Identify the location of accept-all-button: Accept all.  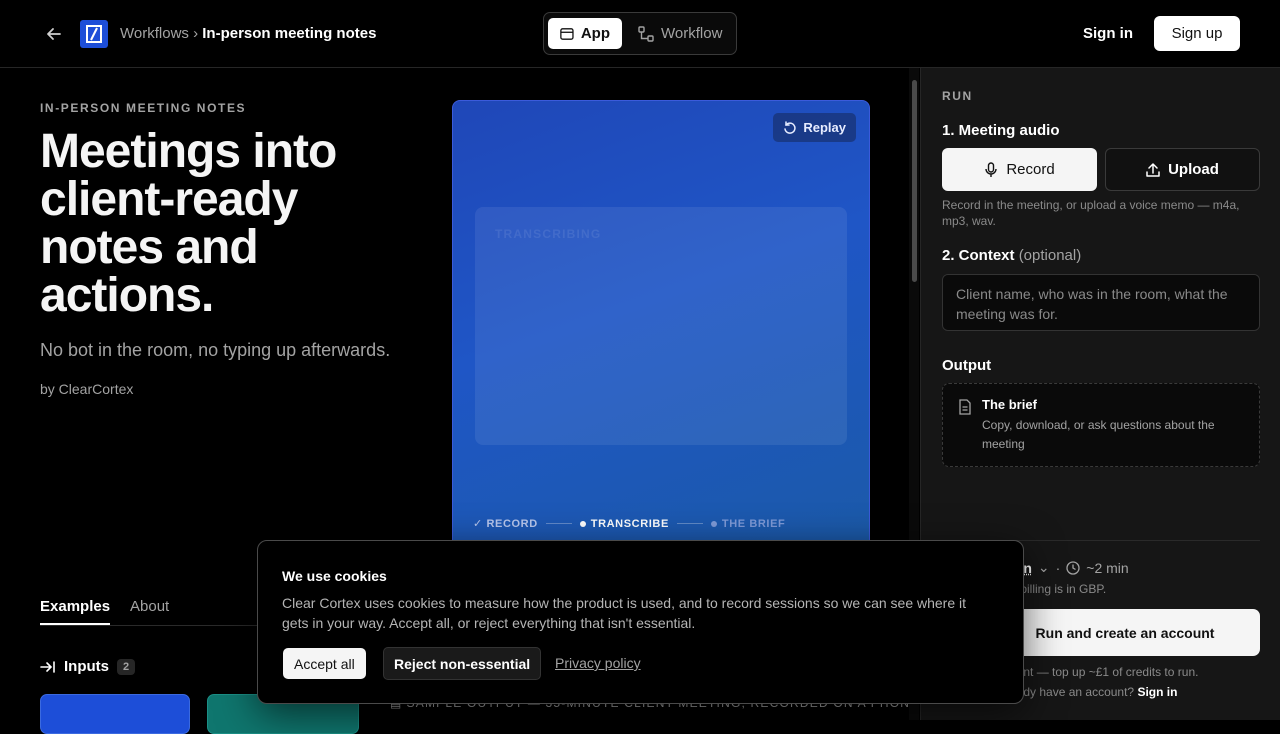
(324, 663).